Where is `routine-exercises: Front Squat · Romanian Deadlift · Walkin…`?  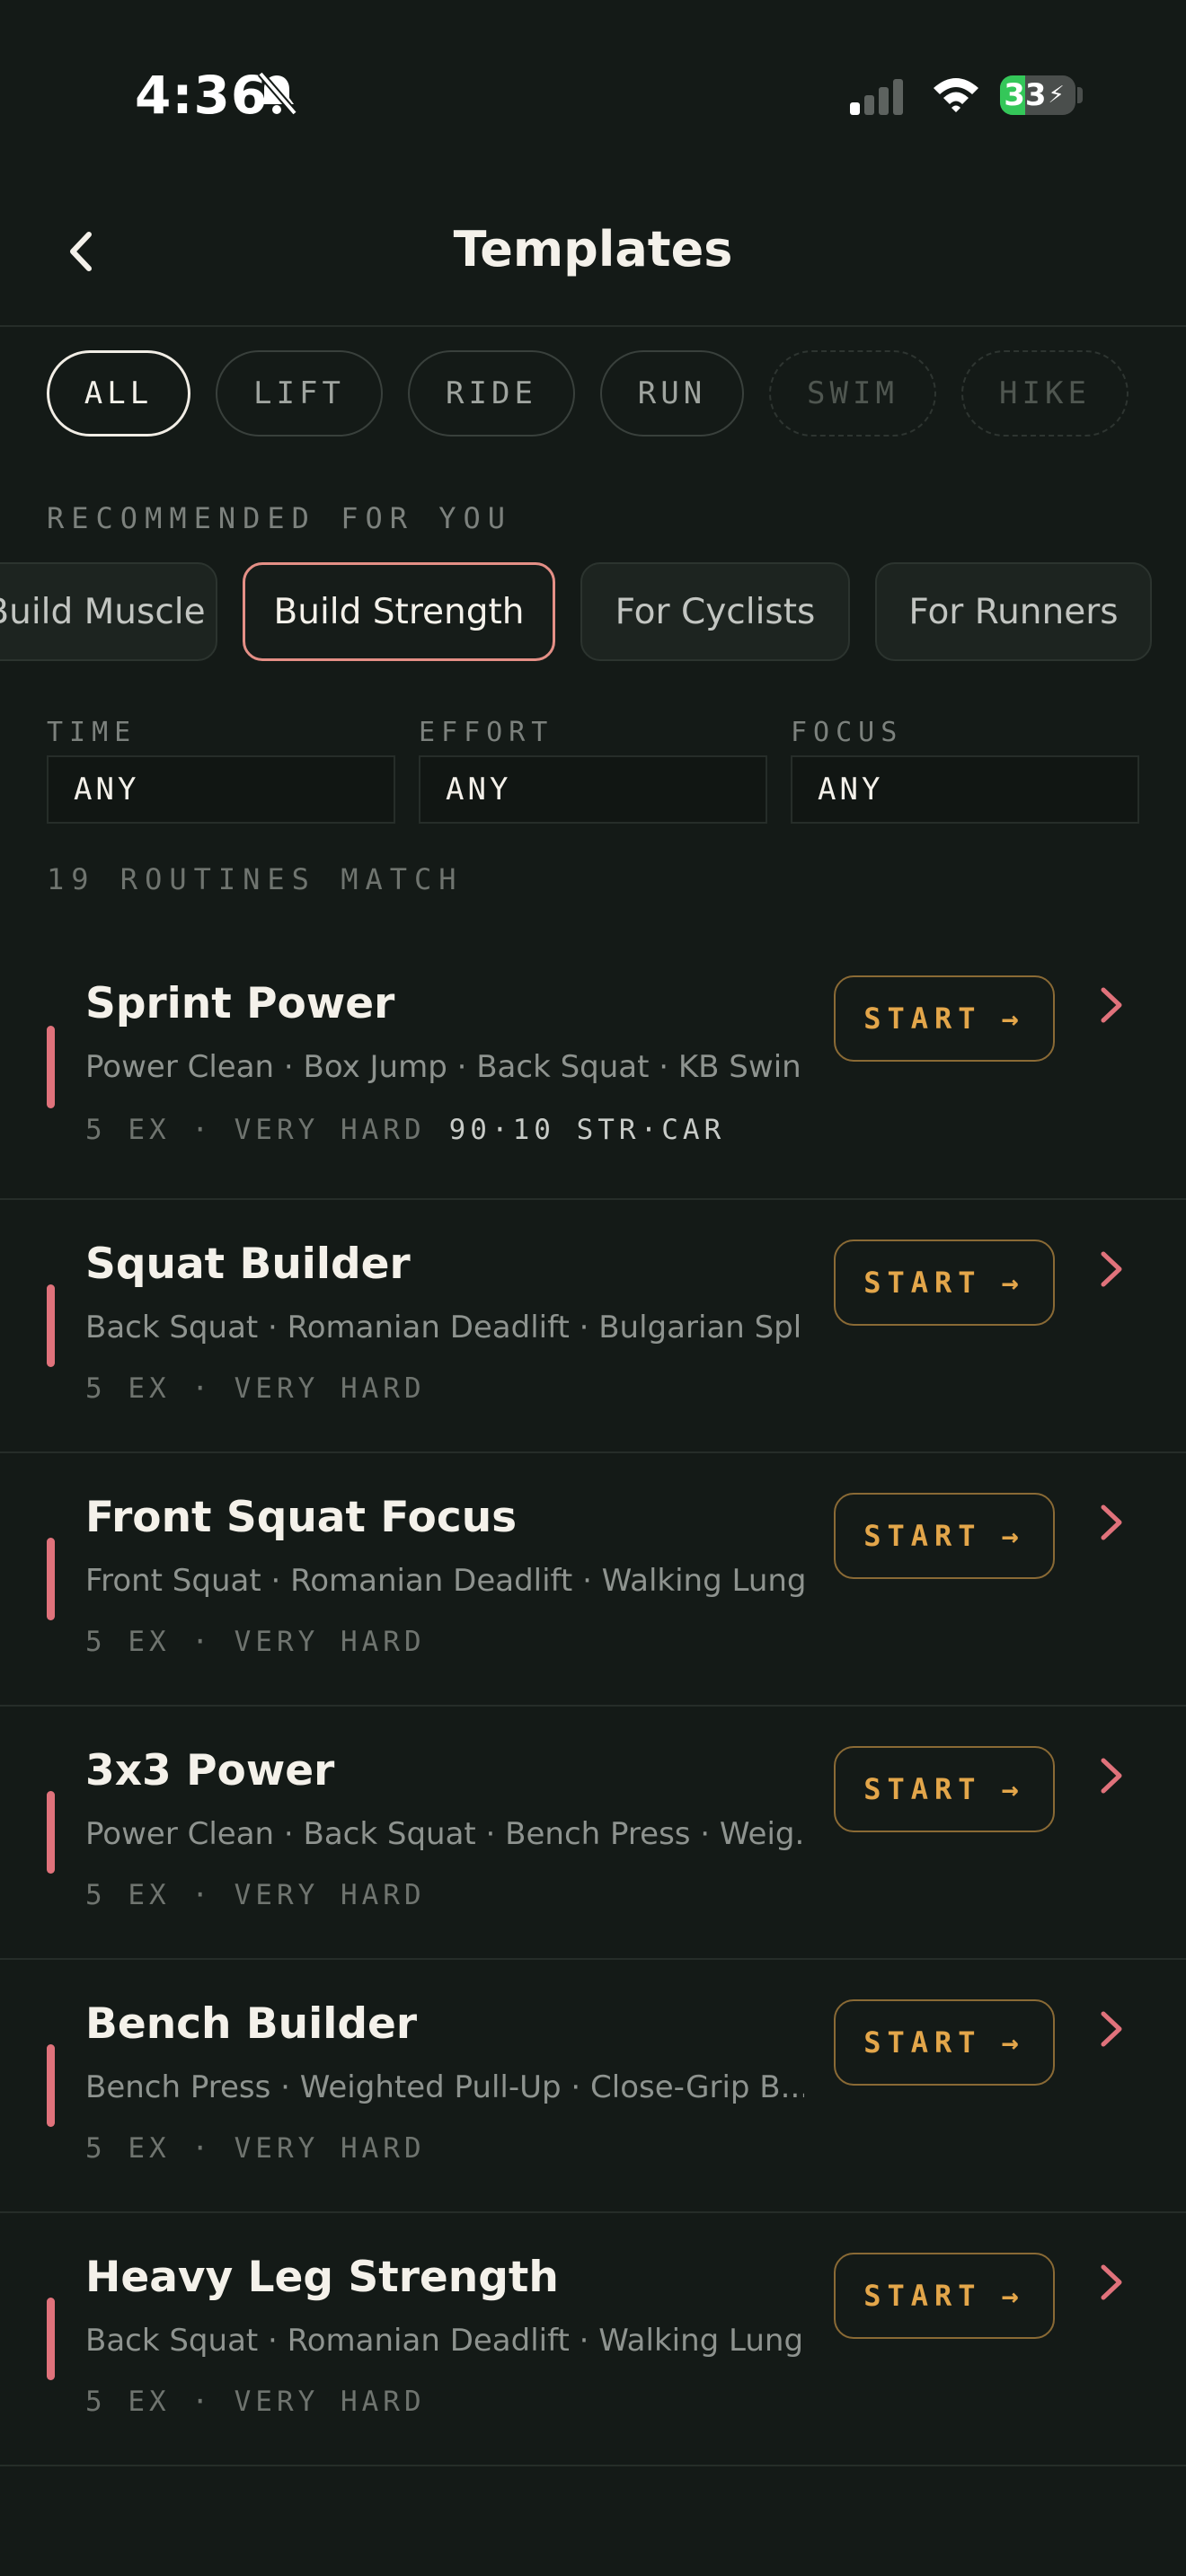 routine-exercises: Front Squat · Romanian Deadlift · Walkin… is located at coordinates (444, 1581).